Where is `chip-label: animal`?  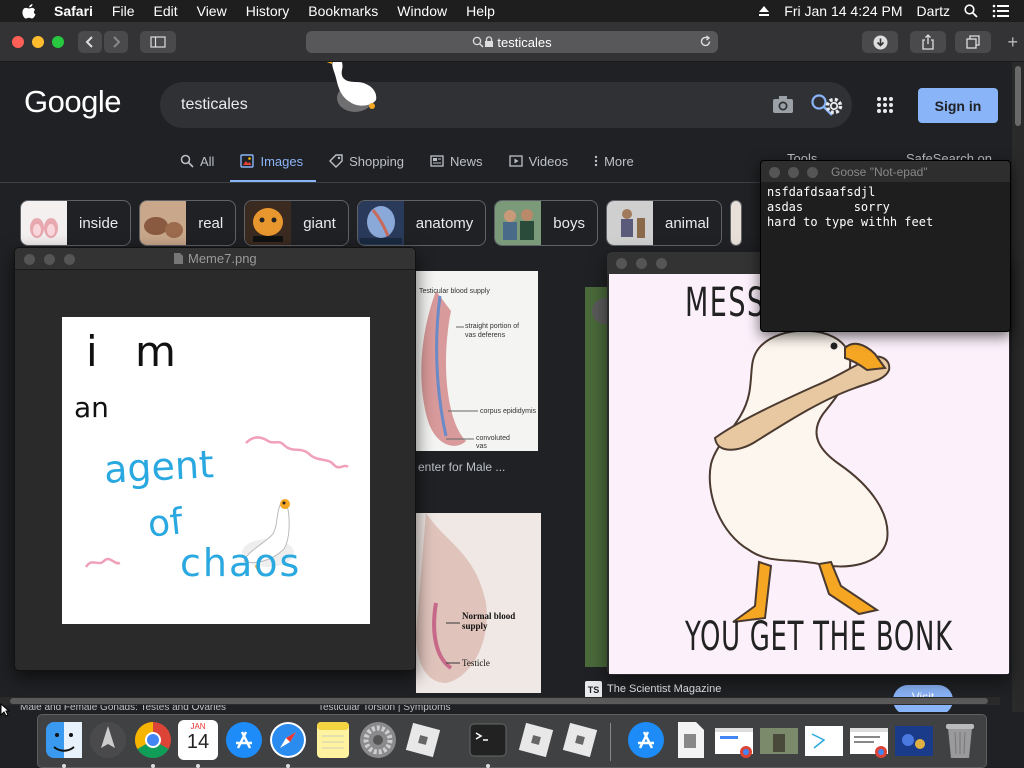
chip-label: animal is located at coordinates (687, 223).